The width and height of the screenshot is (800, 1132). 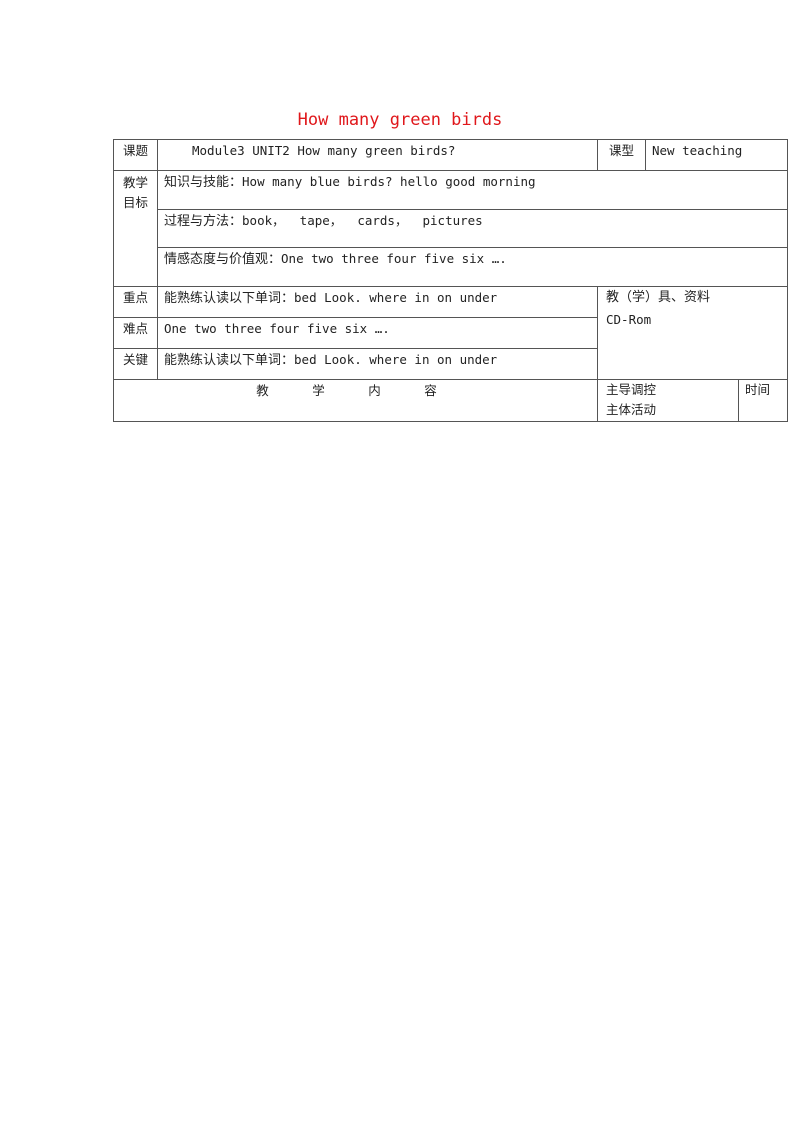 I want to click on type-label: 课型, so click(x=621, y=155).